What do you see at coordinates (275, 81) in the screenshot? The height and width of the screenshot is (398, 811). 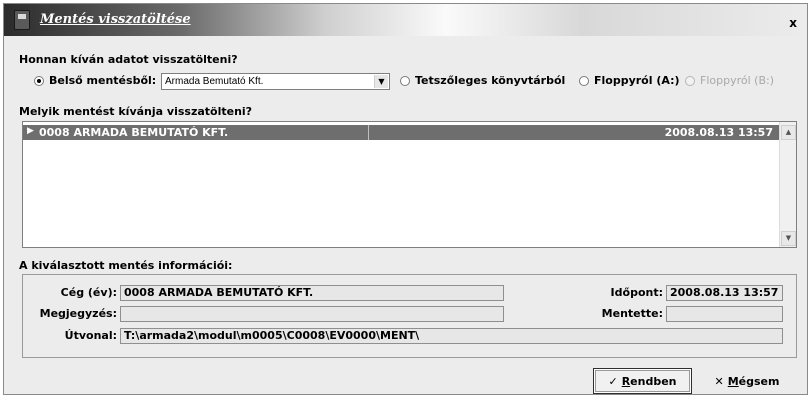 I see `company-select: Armada Bemutató Kft. ▼` at bounding box center [275, 81].